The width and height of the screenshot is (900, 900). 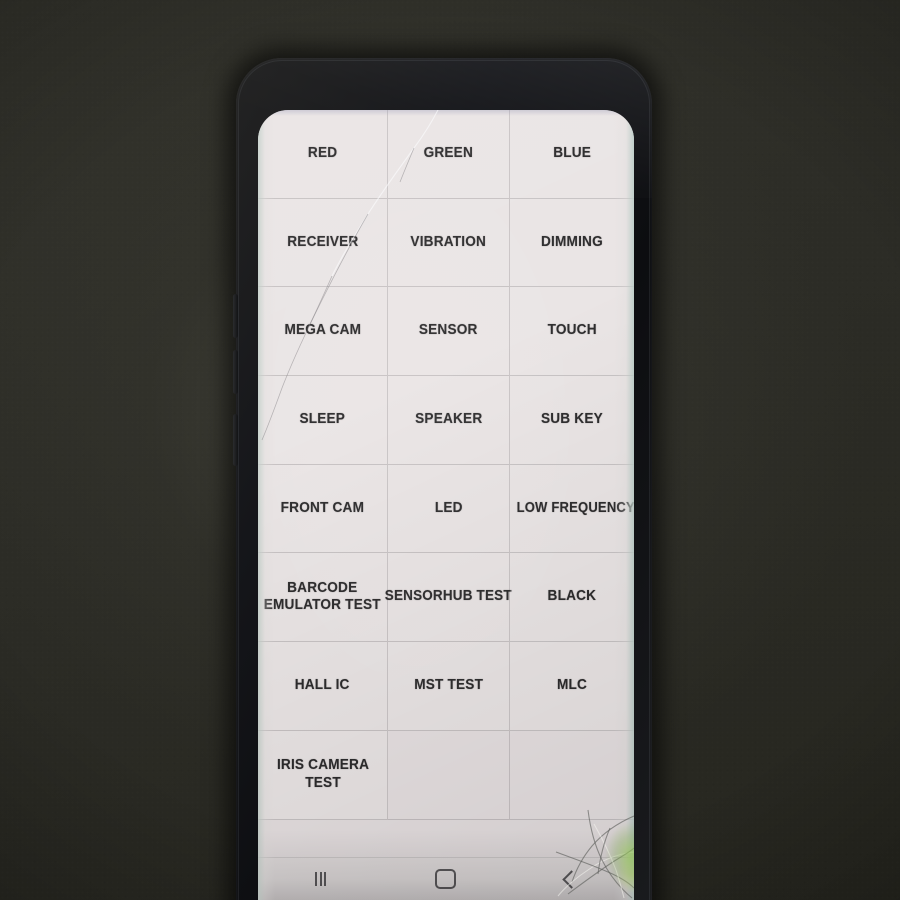 I want to click on menu-cell: HALL IC, so click(x=323, y=686).